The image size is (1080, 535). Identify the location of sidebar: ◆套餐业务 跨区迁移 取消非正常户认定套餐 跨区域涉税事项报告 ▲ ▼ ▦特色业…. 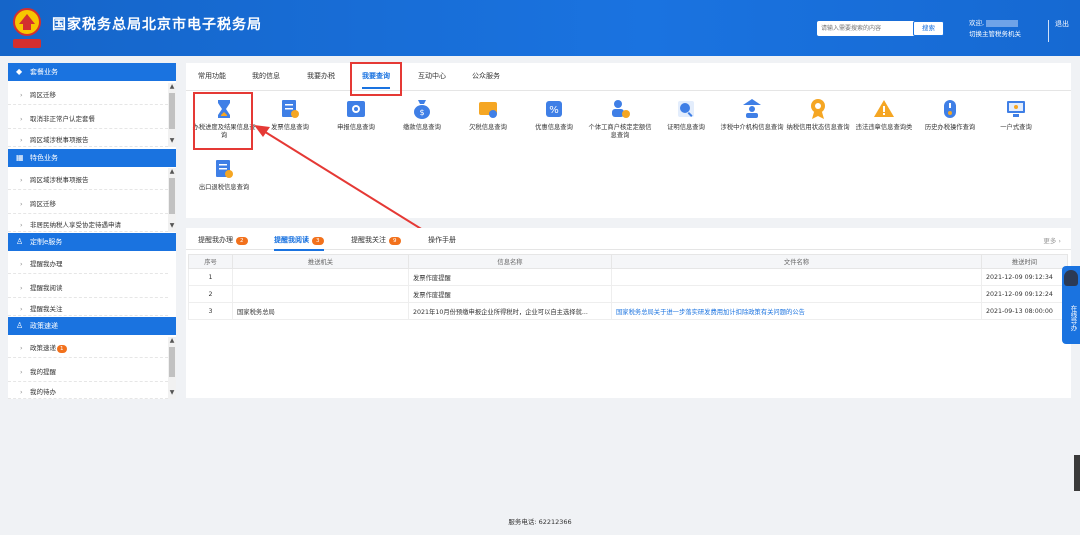
(92, 231).